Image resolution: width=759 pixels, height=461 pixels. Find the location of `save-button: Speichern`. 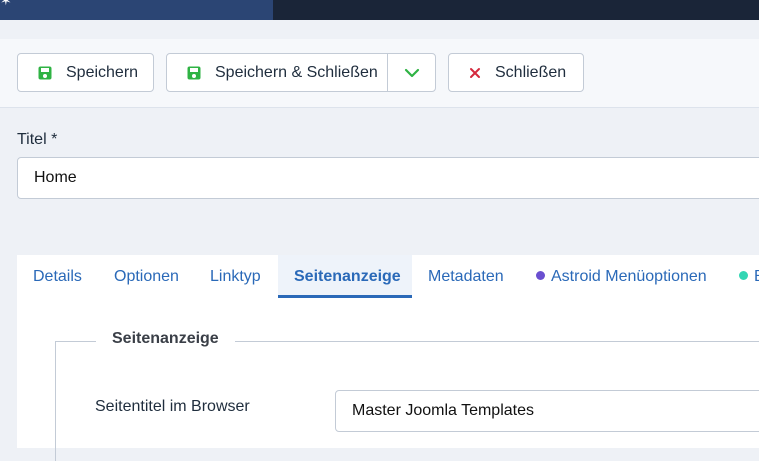

save-button: Speichern is located at coordinates (85, 72).